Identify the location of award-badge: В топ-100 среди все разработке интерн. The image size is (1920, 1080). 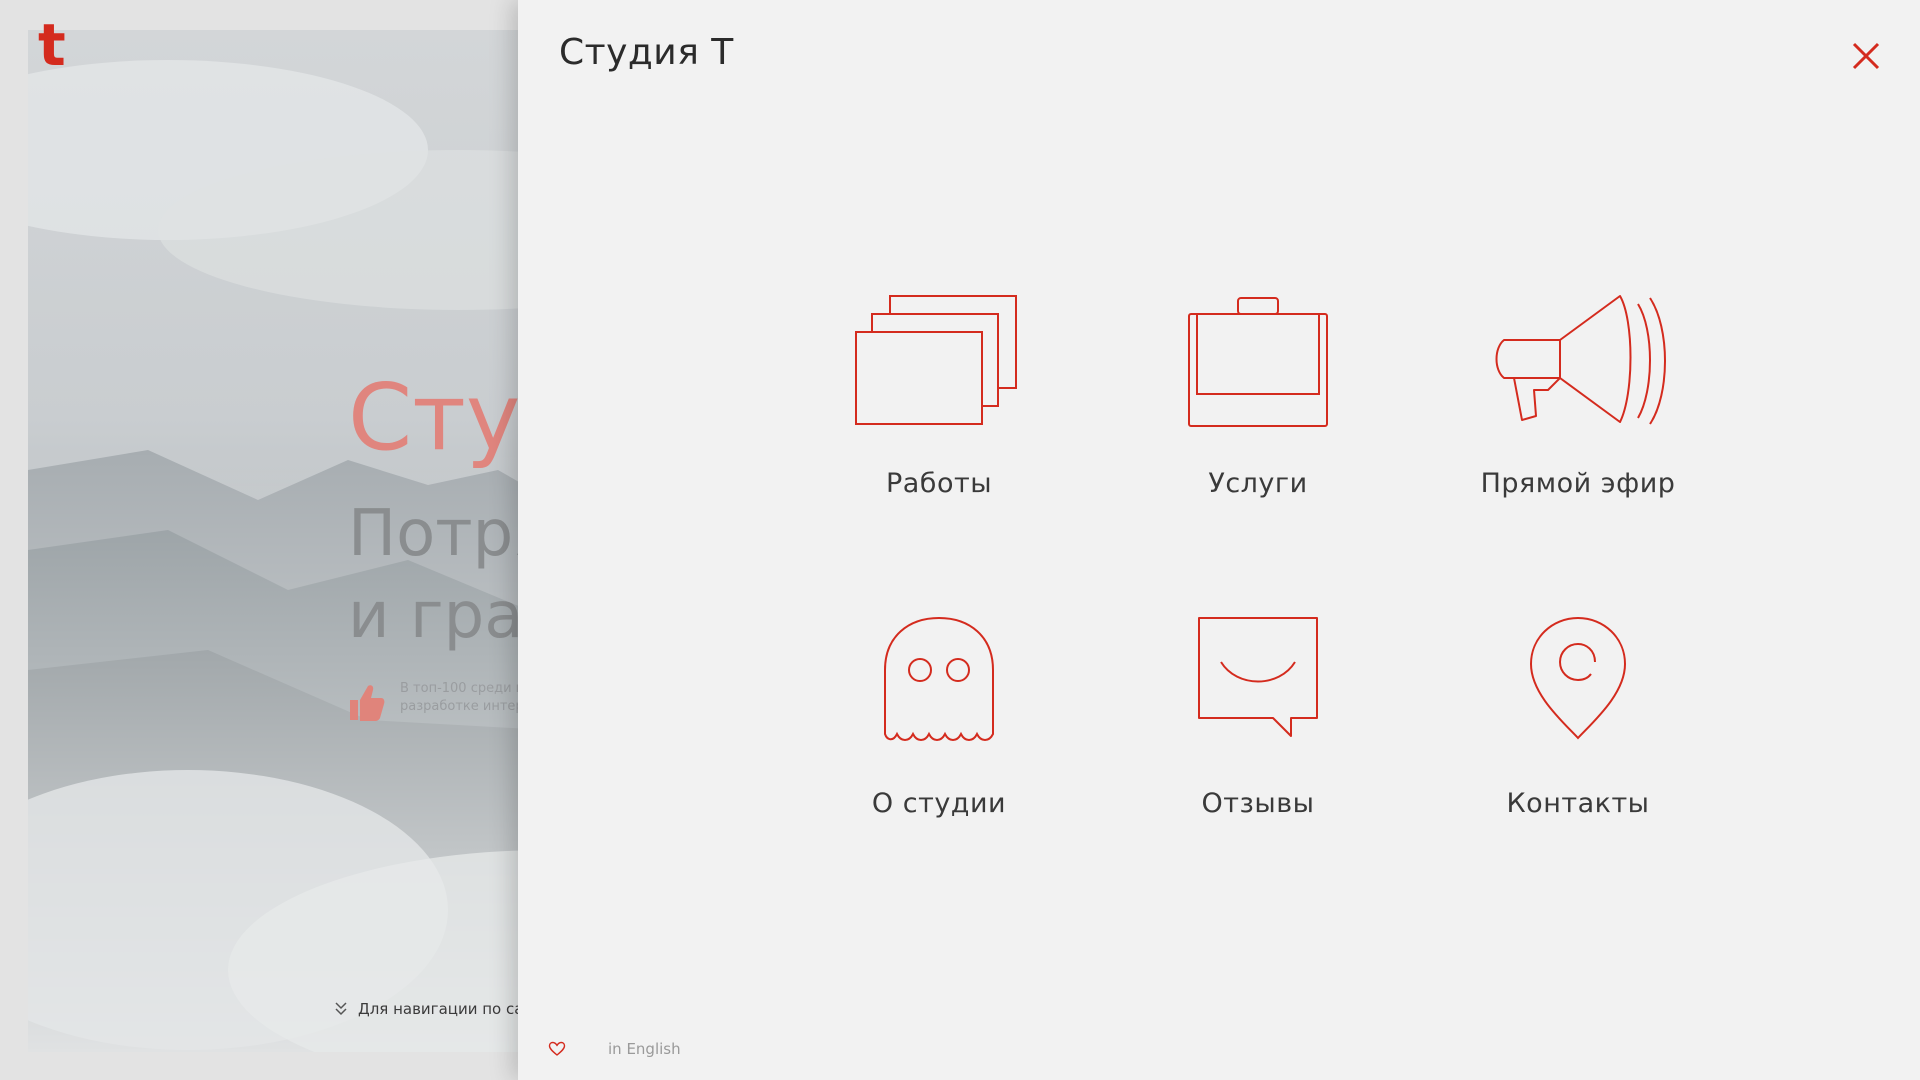
(442, 702).